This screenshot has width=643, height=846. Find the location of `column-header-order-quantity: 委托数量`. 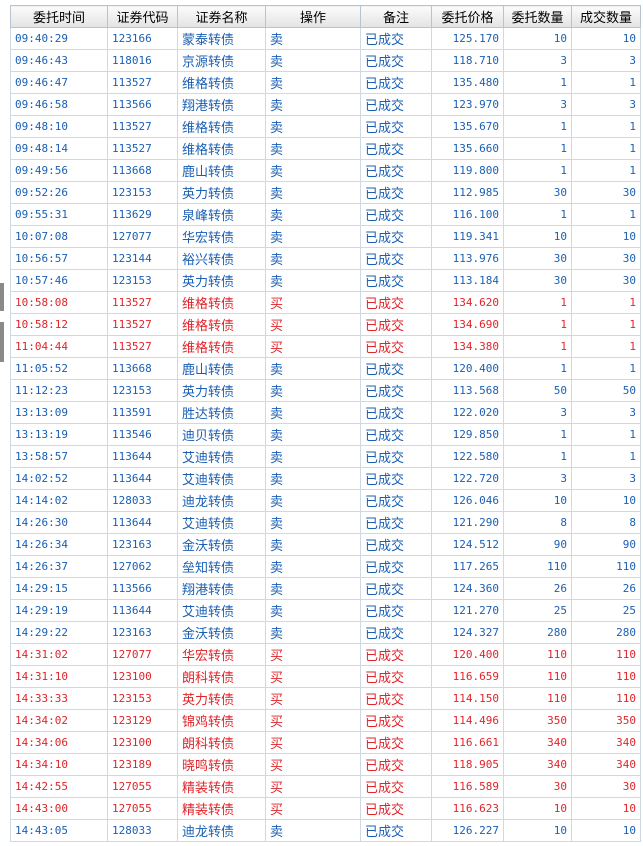

column-header-order-quantity: 委托数量 is located at coordinates (537, 16).